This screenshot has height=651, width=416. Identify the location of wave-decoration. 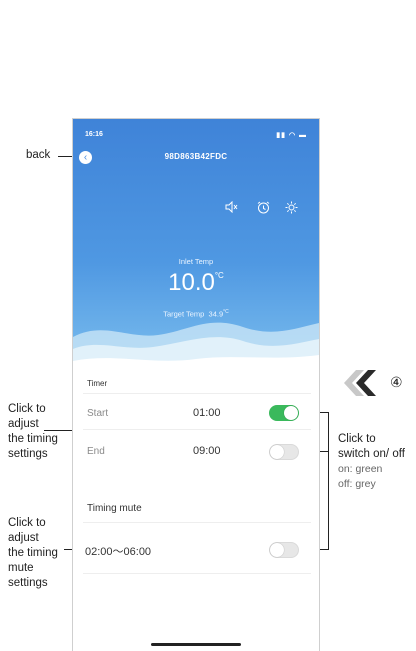
(196, 350).